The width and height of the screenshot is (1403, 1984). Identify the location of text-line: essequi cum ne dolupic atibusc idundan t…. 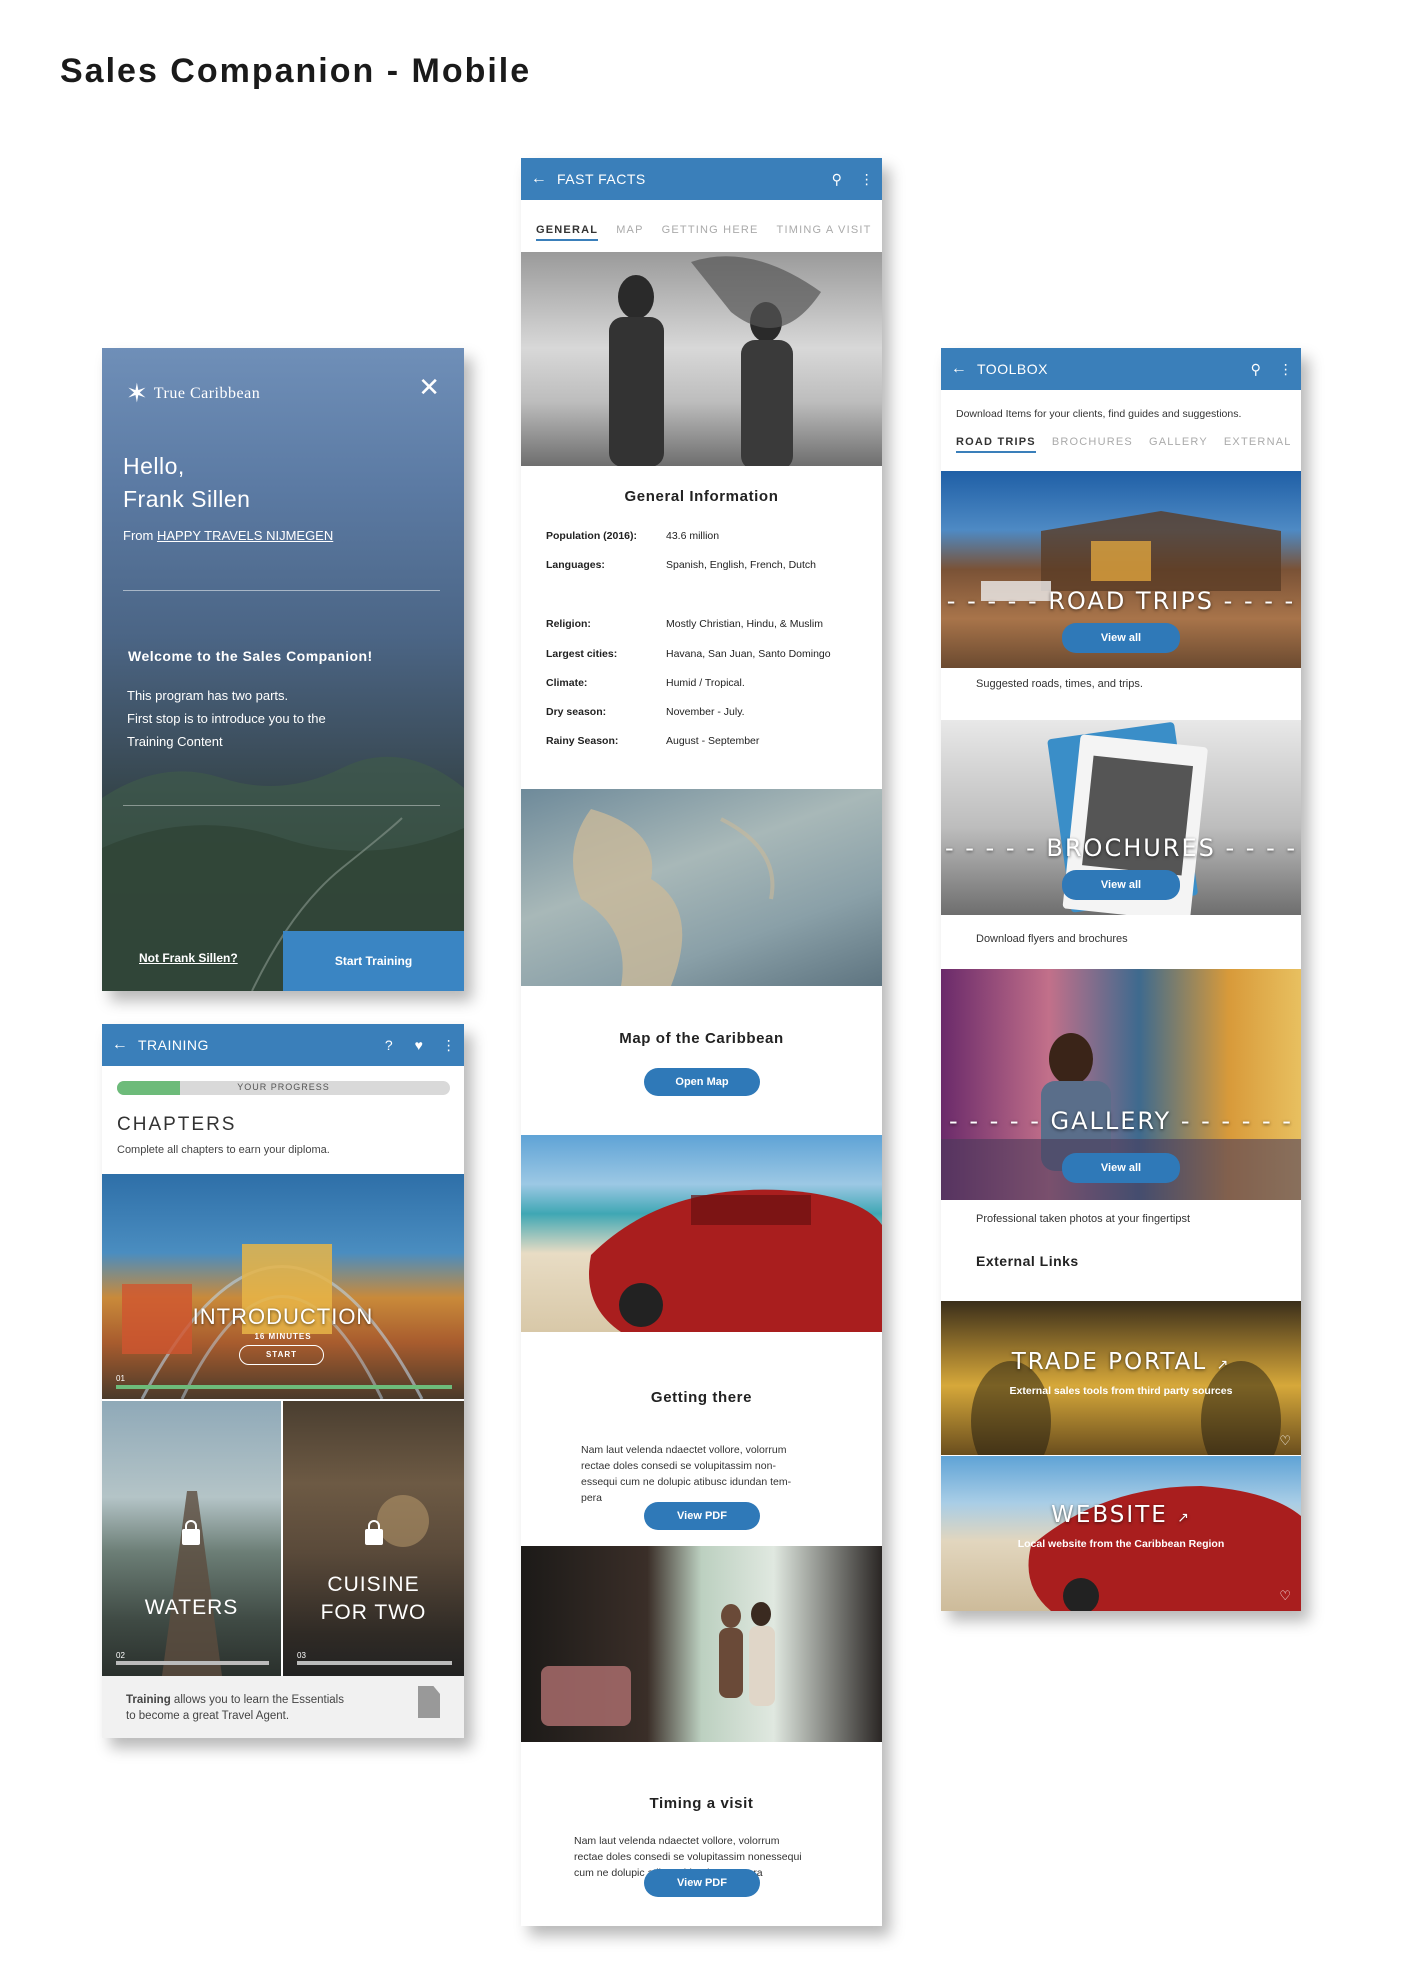
(686, 1482).